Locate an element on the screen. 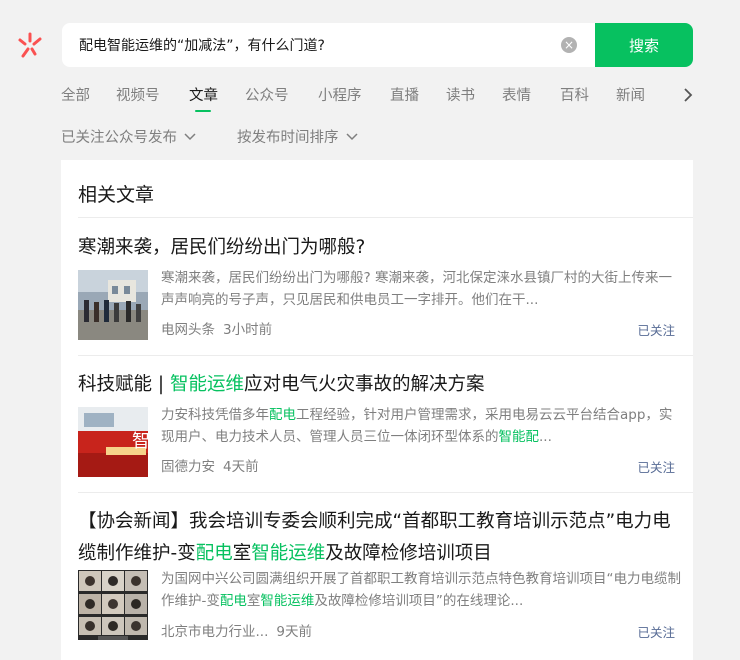 This screenshot has width=740, height=660. category-tabs: 全部 视频号 文章 公众号 小程序 直播 读书 表情 百科 新闻 is located at coordinates (371, 99).